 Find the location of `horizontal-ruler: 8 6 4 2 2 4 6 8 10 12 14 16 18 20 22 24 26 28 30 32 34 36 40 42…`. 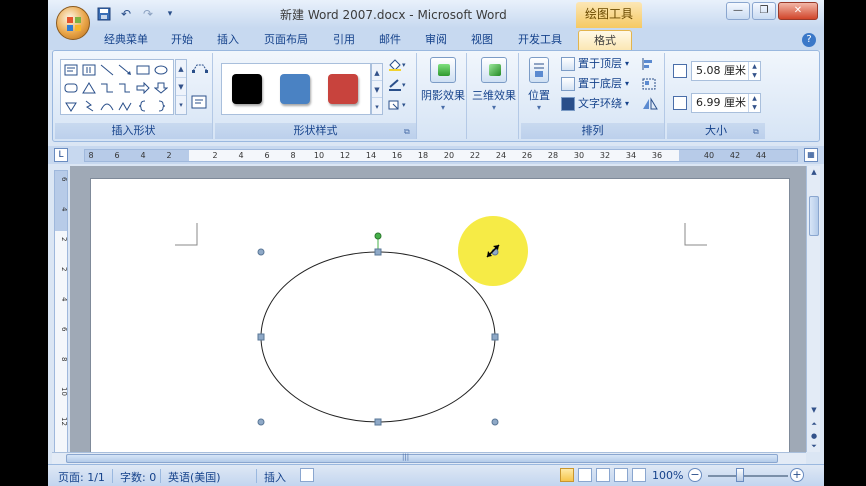

horizontal-ruler: 8 6 4 2 2 4 6 8 10 12 14 16 18 20 22 24 26 28 30 32 34 36 40 42… is located at coordinates (441, 155).